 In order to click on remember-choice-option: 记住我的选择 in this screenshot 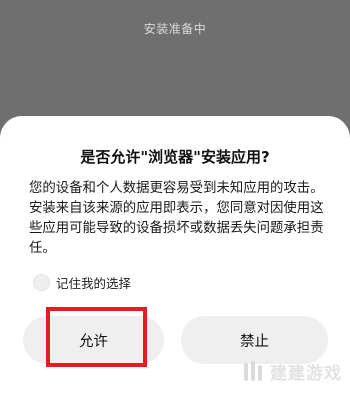, I will do `click(82, 282)`.